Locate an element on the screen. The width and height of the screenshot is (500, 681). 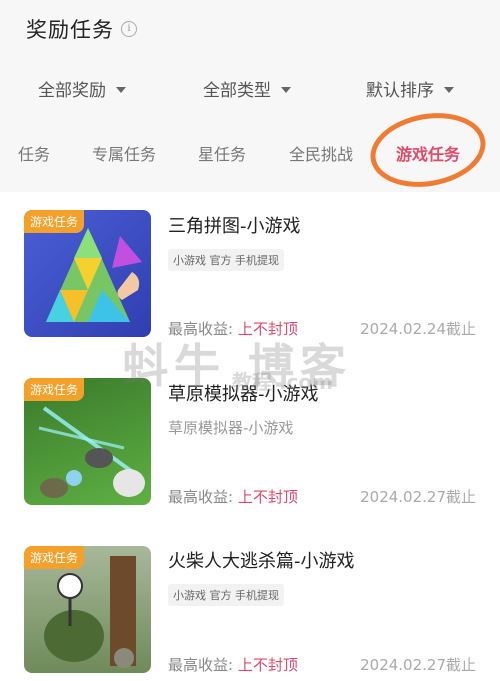
info-icon: i is located at coordinates (129, 29).